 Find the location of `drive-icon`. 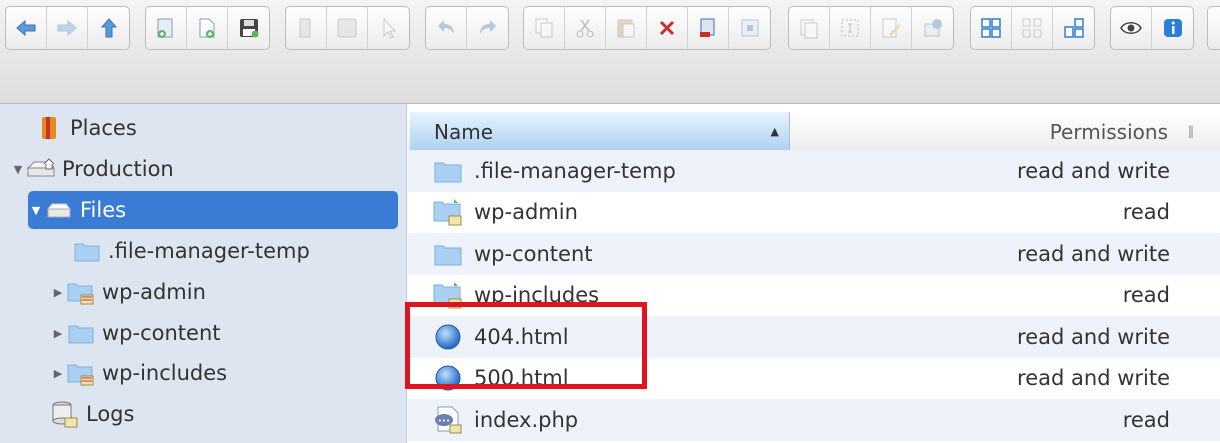

drive-icon is located at coordinates (59, 210).